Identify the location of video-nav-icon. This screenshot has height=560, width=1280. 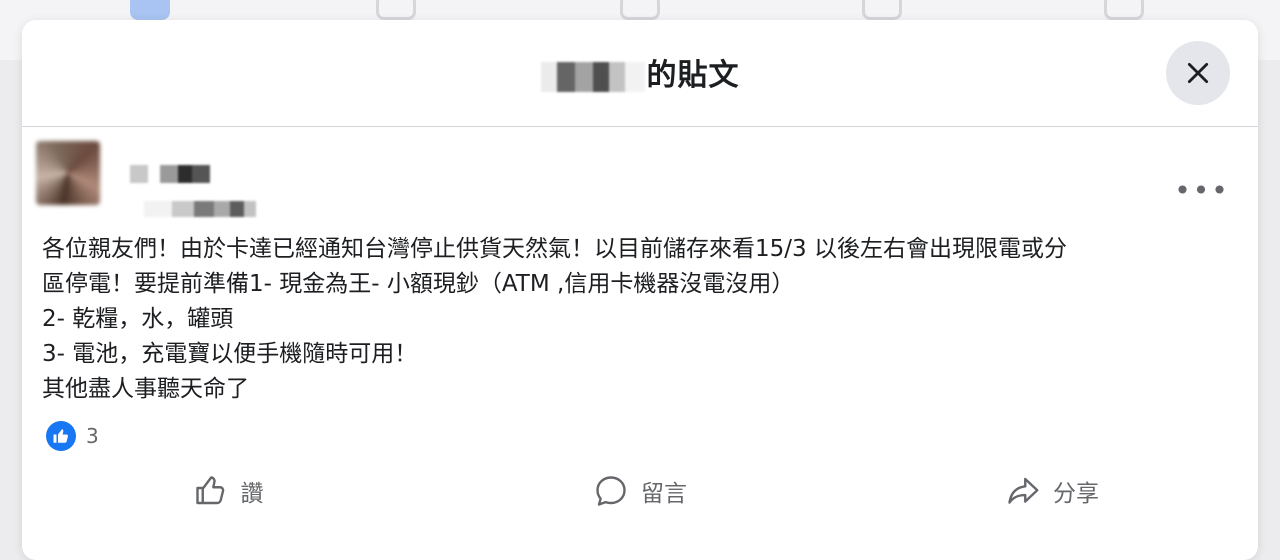
(396, 10).